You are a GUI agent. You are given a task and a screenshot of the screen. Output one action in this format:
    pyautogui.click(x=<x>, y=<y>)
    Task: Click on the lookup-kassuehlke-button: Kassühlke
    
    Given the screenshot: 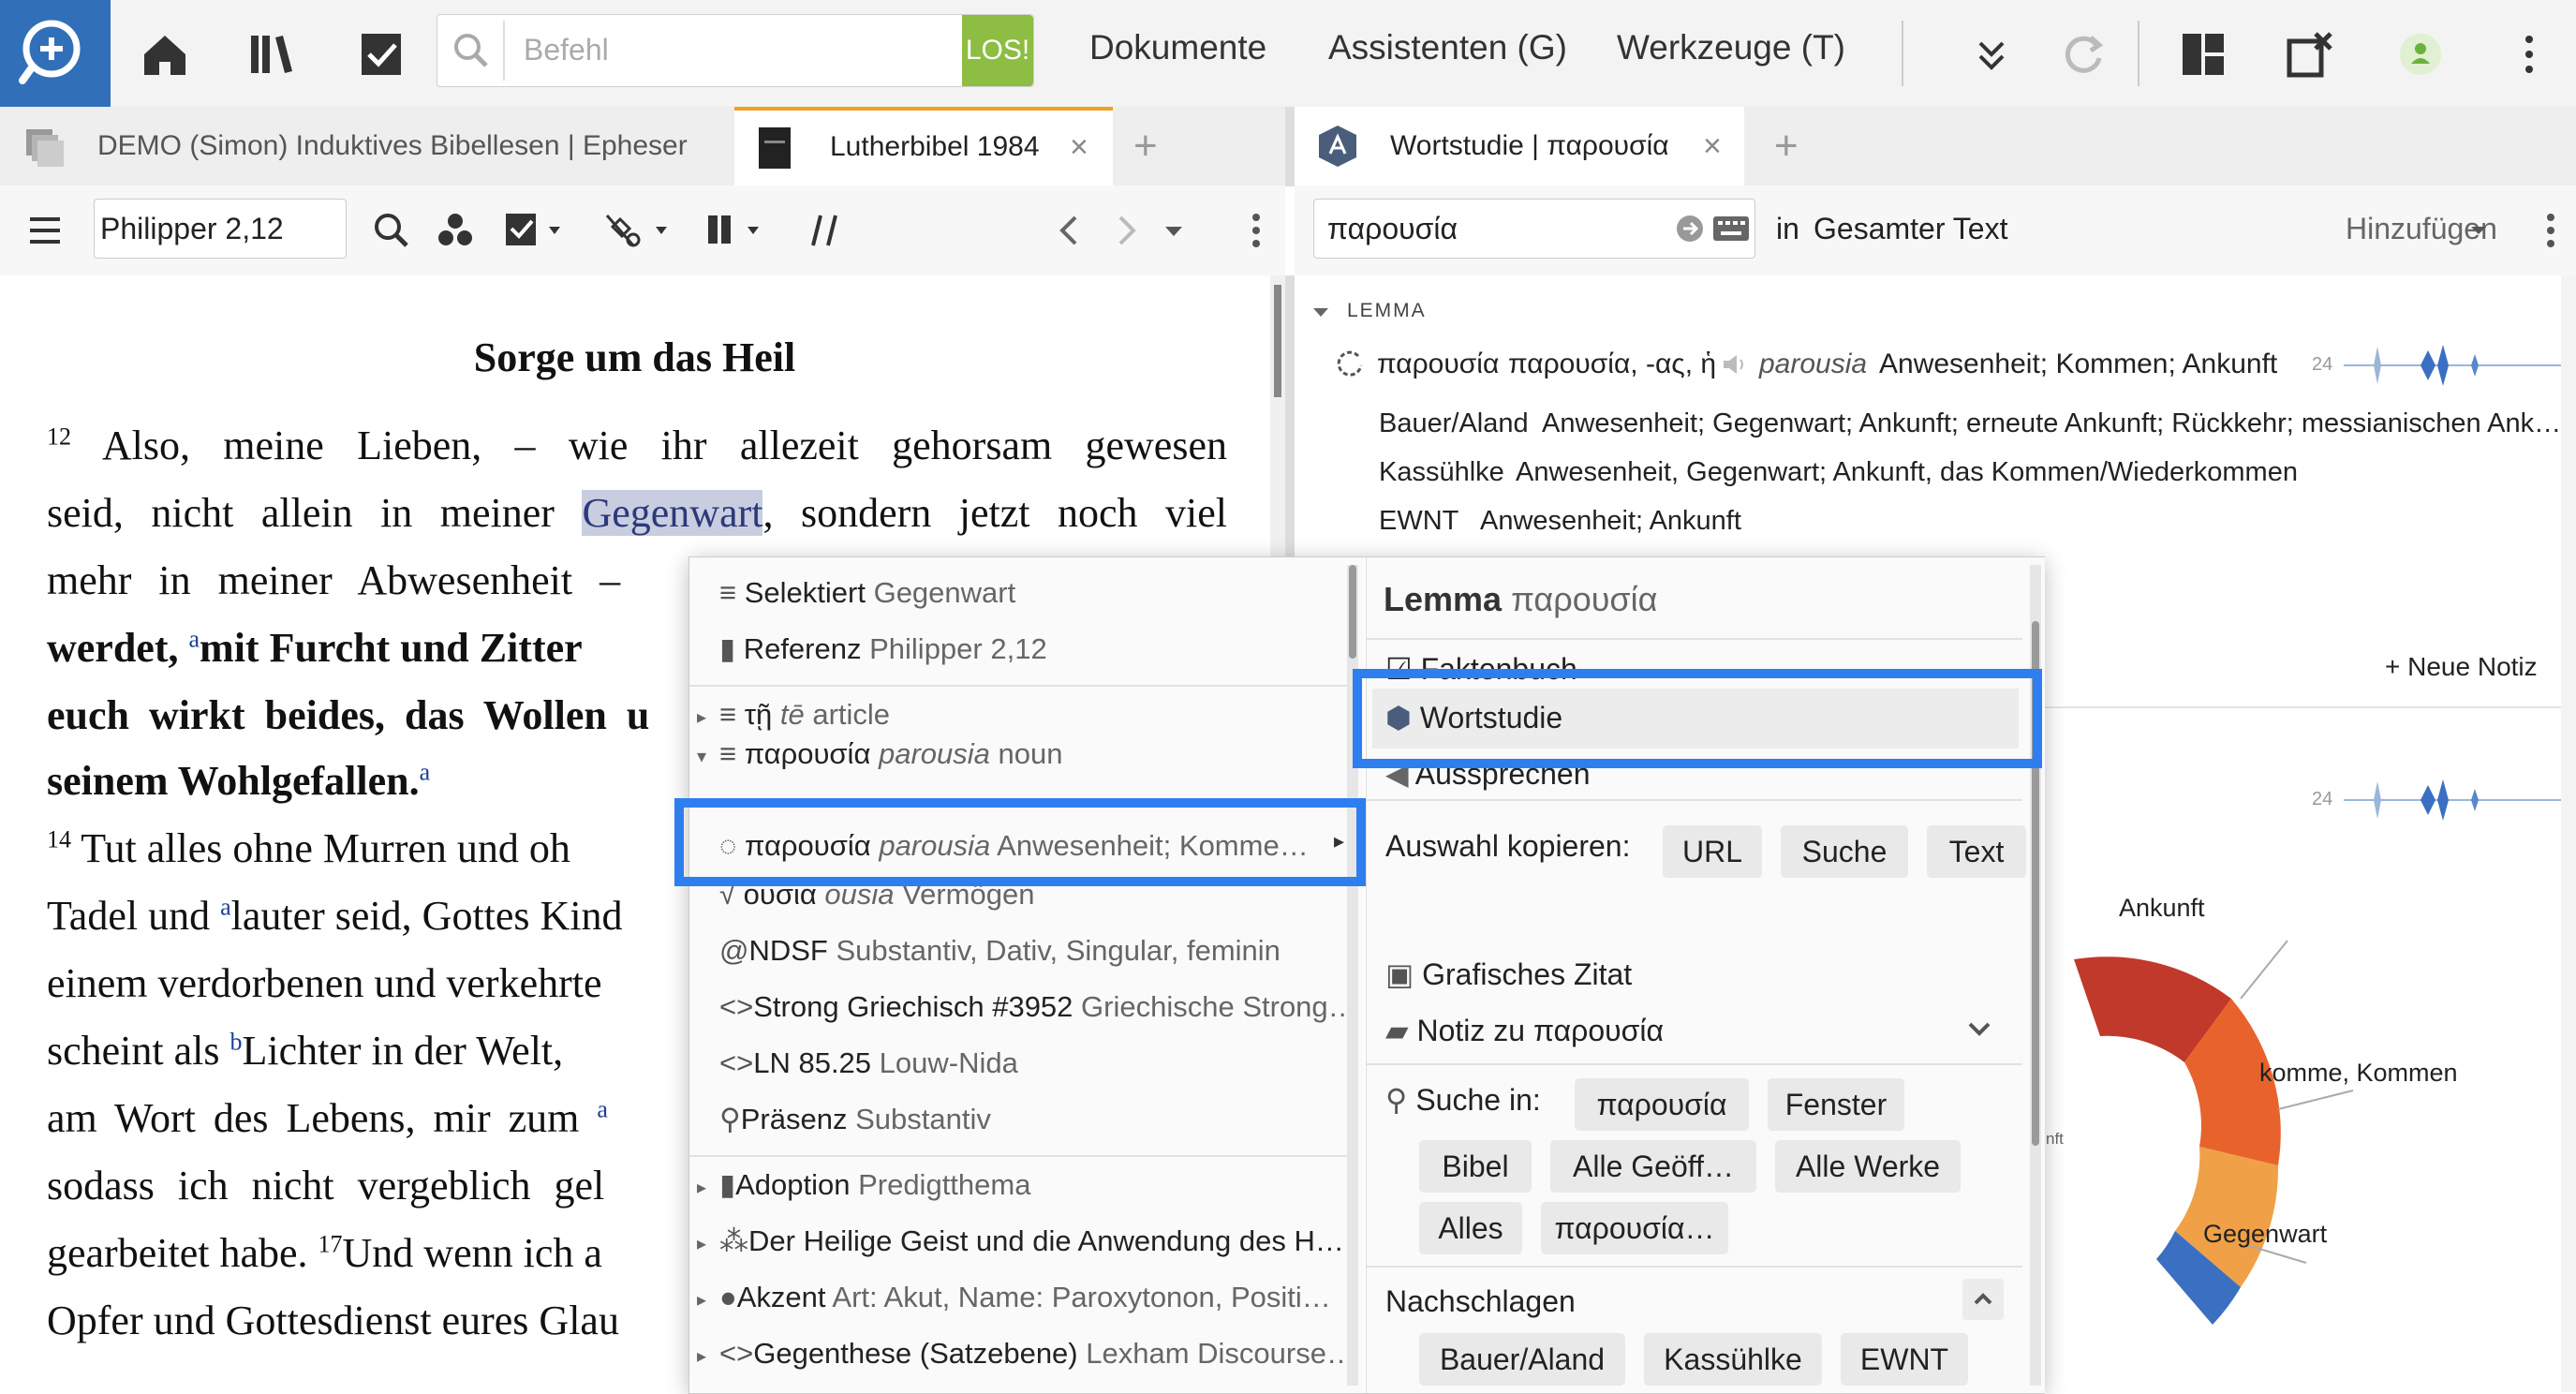 What is the action you would take?
    pyautogui.click(x=1733, y=1359)
    